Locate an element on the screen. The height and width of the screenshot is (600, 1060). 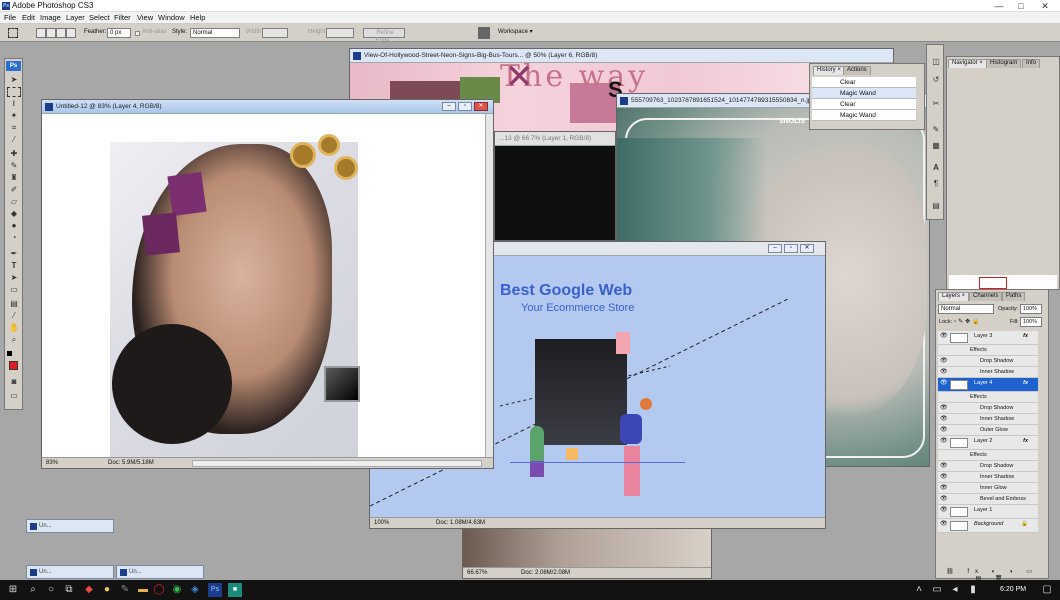
style-select: Normal is located at coordinates (215, 33).